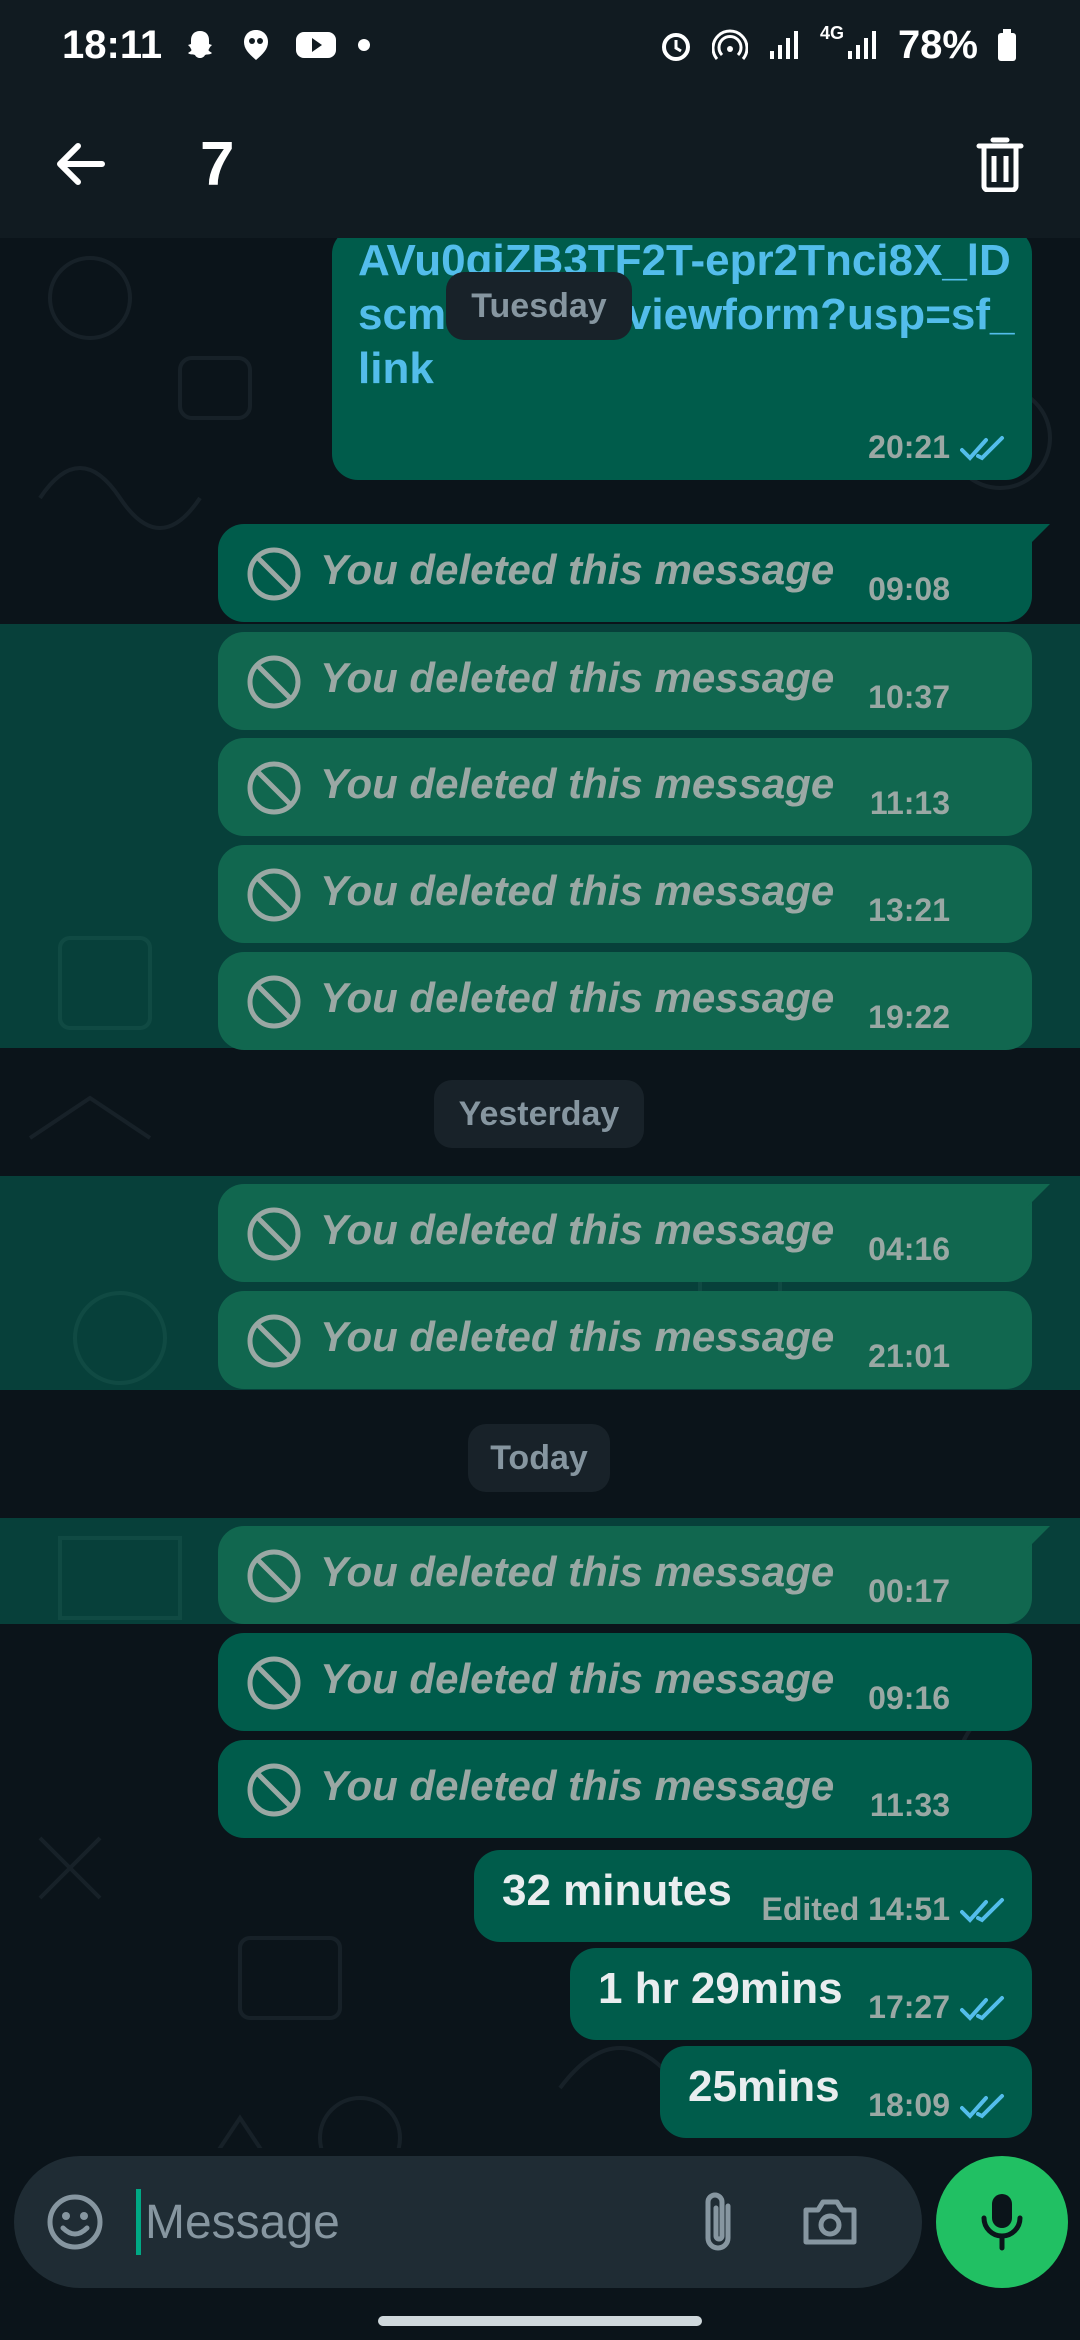 The image size is (1080, 2340). Describe the element at coordinates (855, 1909) in the screenshot. I see `message-meta: Edited 14:51` at that location.